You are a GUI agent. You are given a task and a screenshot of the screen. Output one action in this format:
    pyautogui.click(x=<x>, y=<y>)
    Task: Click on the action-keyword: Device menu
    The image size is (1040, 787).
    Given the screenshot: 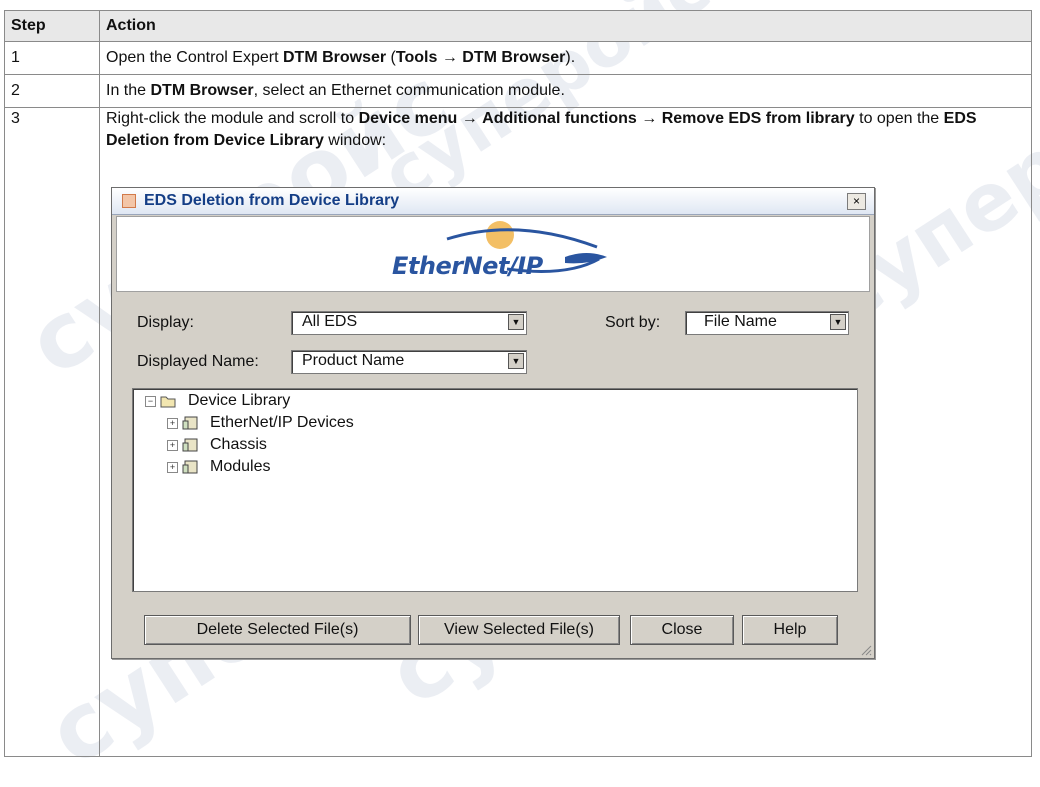 What is the action you would take?
    pyautogui.click(x=408, y=118)
    